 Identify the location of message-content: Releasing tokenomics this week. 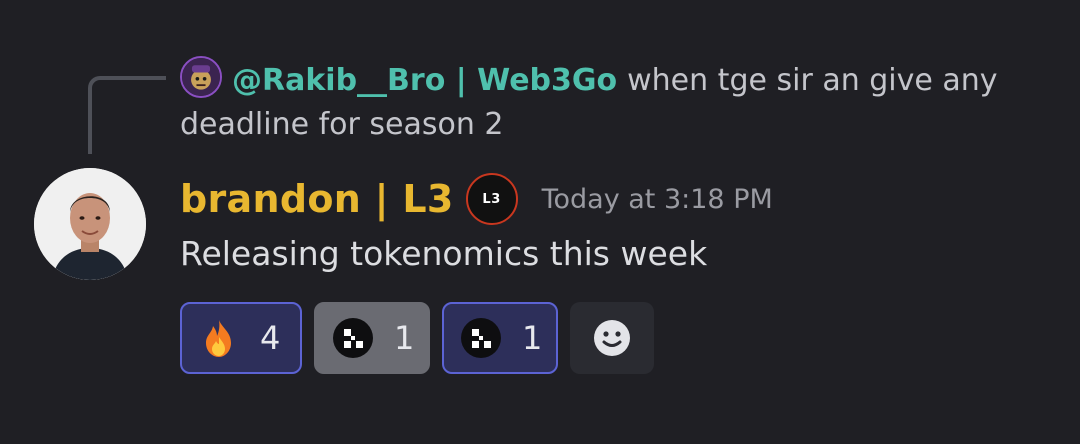
(444, 253).